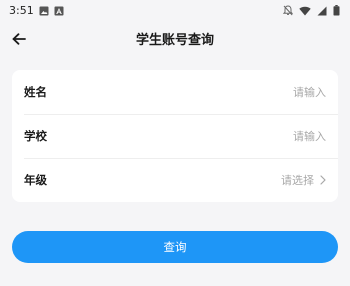  Describe the element at coordinates (175, 247) in the screenshot. I see `query-button: 查询` at that location.